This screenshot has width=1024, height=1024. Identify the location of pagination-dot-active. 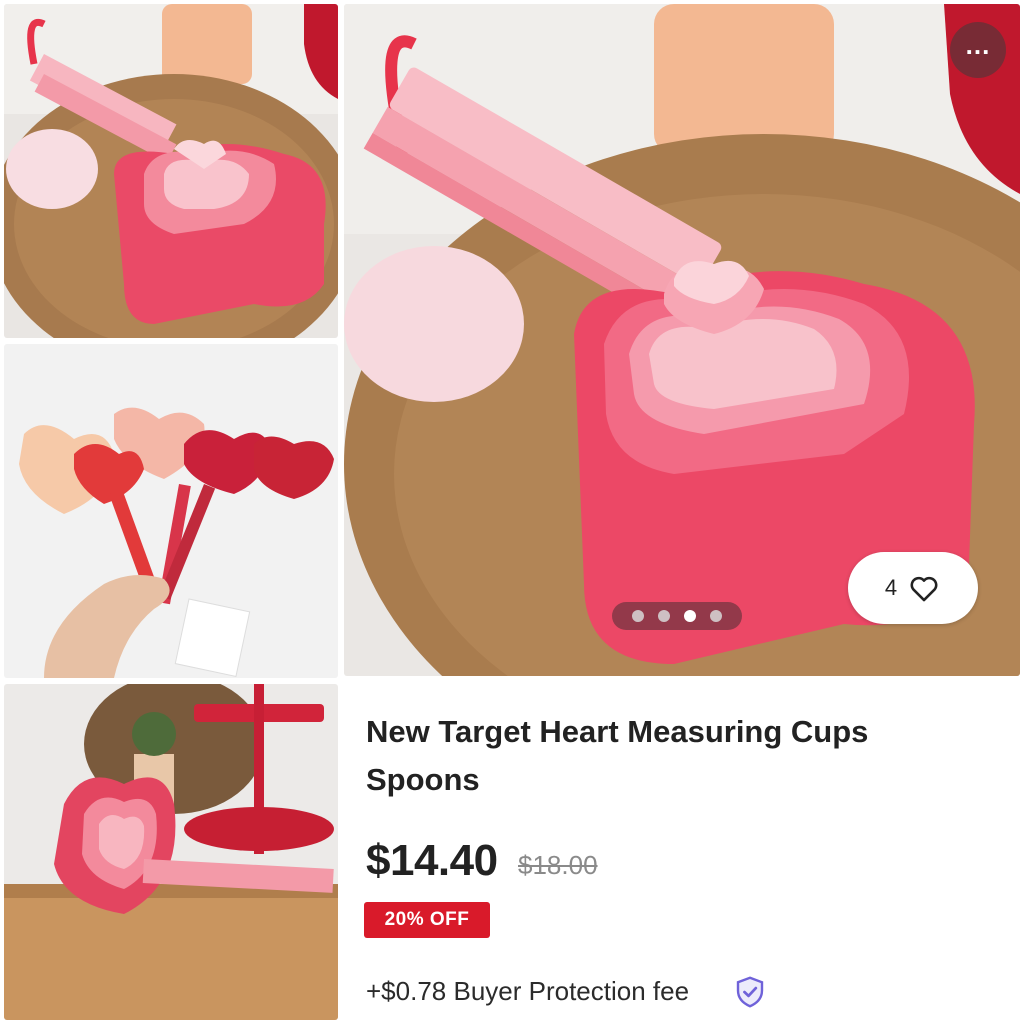
(690, 616).